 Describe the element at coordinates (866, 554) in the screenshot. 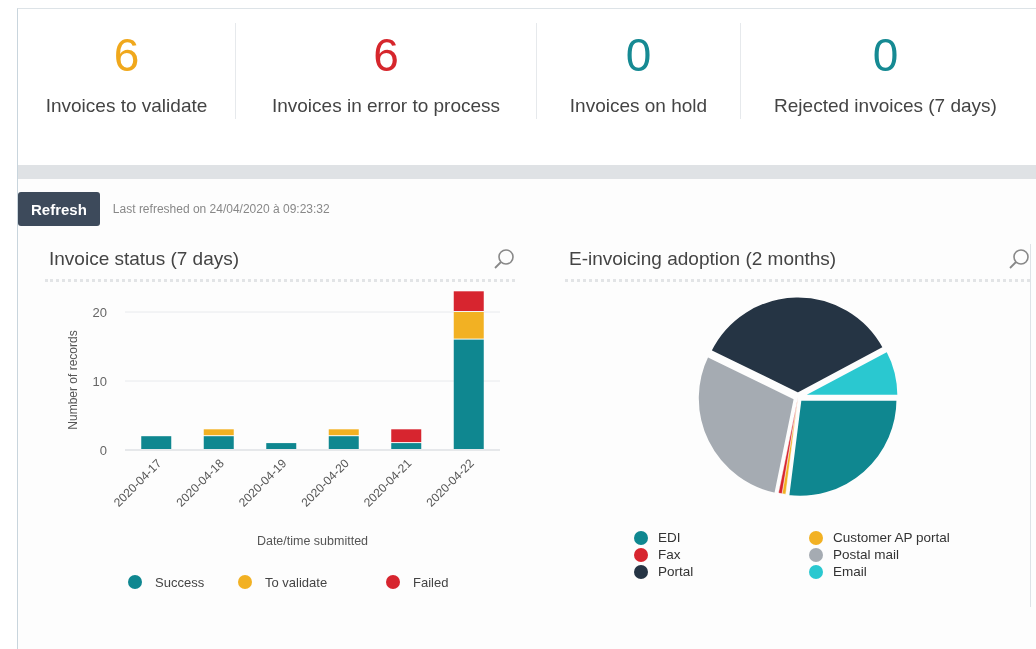

I see `legend-label: Postal mail` at that location.